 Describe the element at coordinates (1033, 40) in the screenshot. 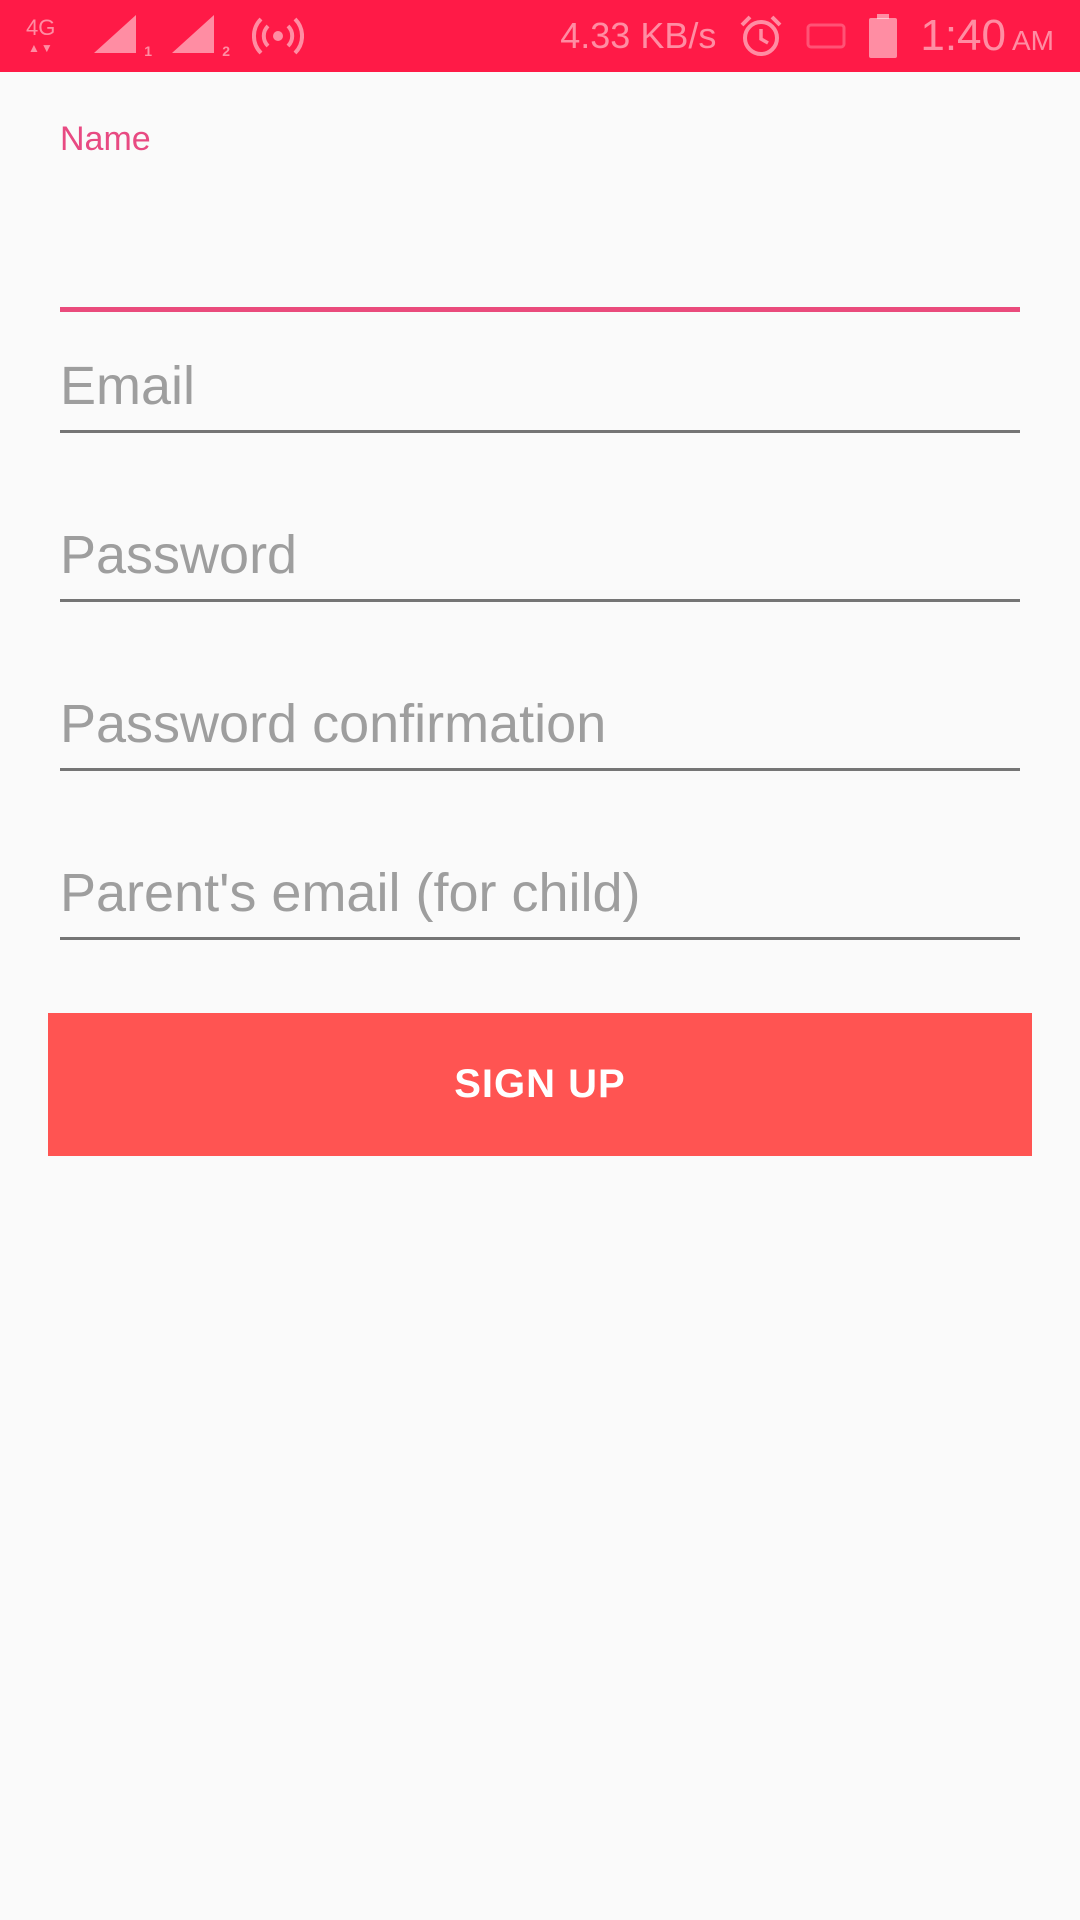

I see `clock-ampm: AM` at that location.